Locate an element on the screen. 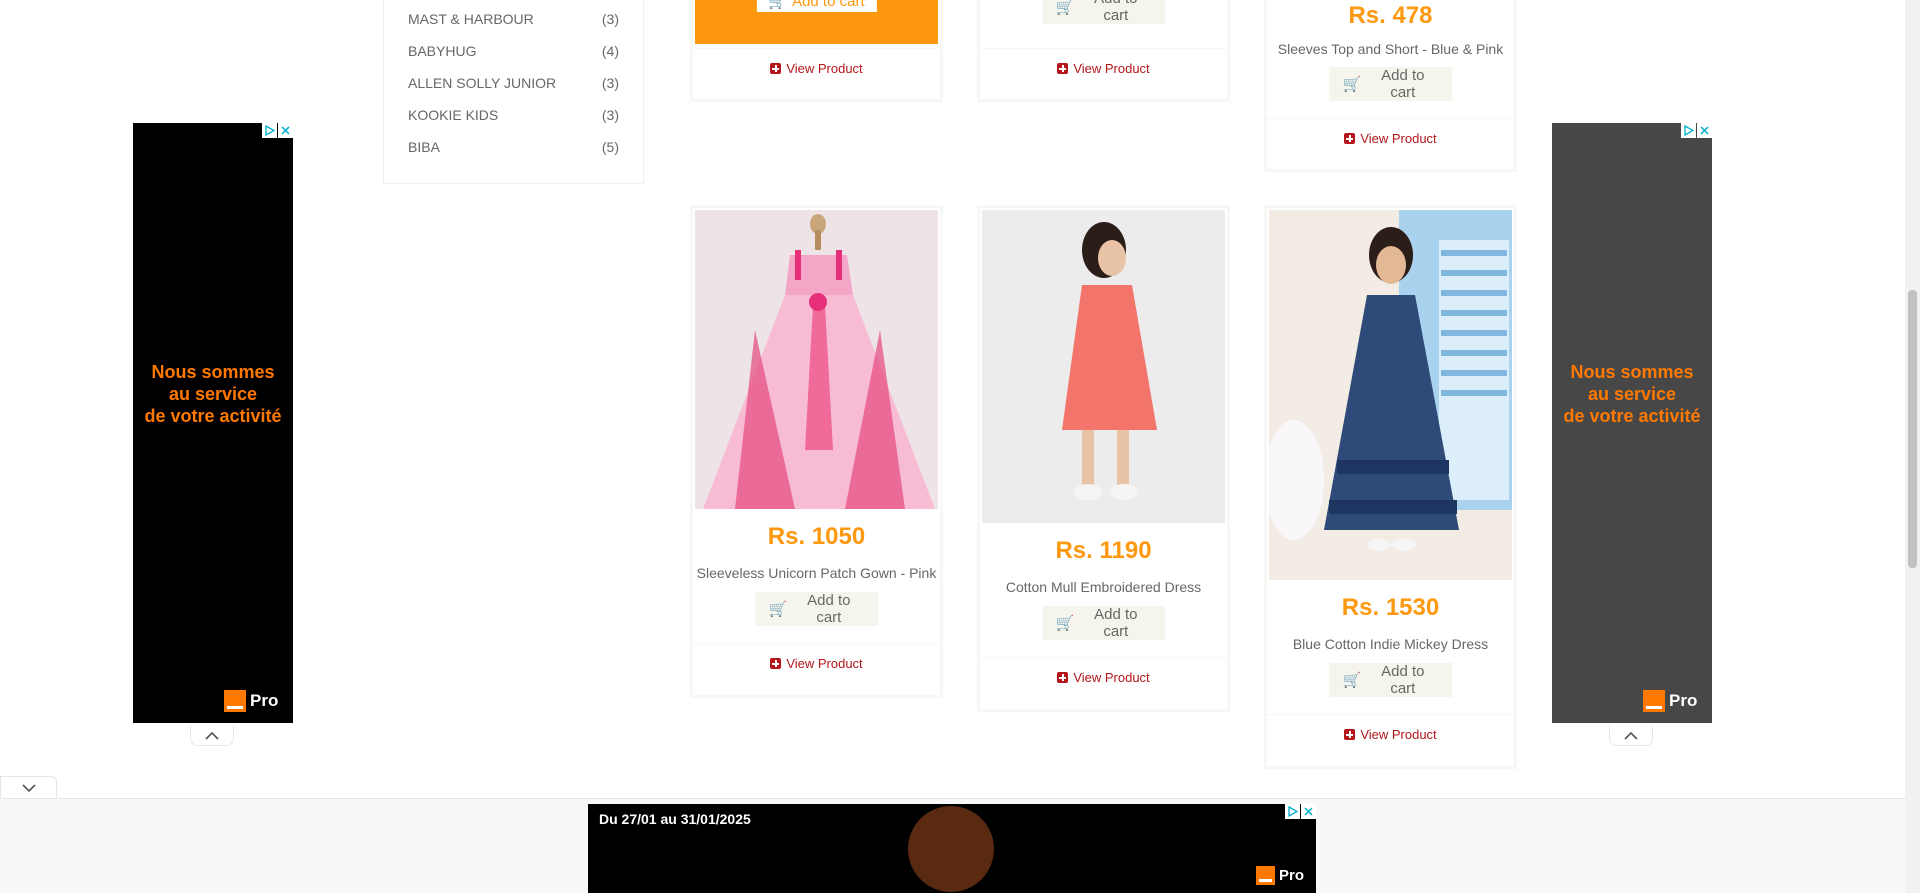 The height and width of the screenshot is (893, 1920). scrollbar-thumb is located at coordinates (1912, 429).